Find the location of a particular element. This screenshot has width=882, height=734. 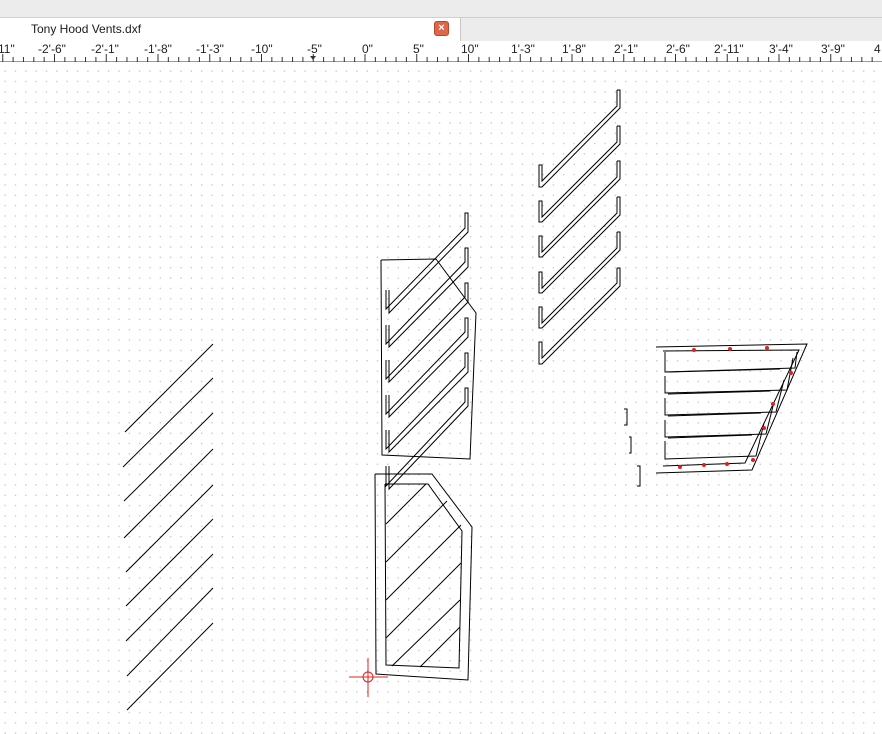

small-fragments is located at coordinates (632, 447).